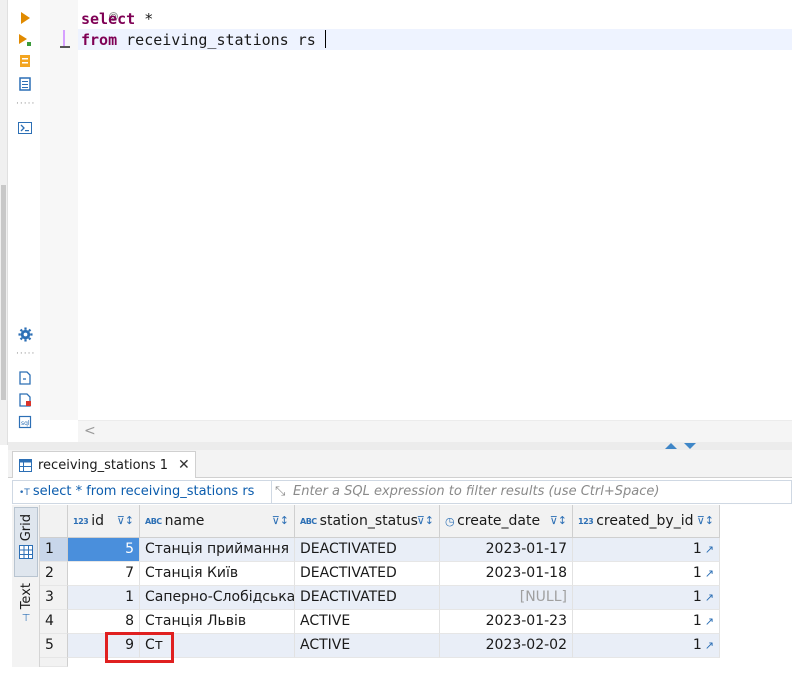  Describe the element at coordinates (26, 596) in the screenshot. I see `text-label: Text` at that location.